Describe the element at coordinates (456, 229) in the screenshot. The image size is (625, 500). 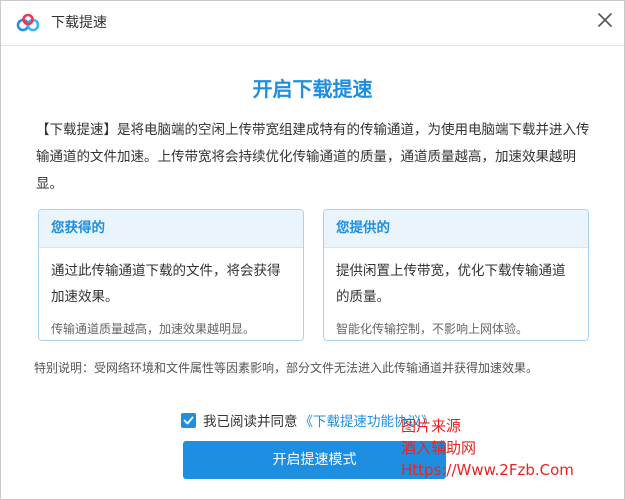
I see `card-title: 您提供的` at that location.